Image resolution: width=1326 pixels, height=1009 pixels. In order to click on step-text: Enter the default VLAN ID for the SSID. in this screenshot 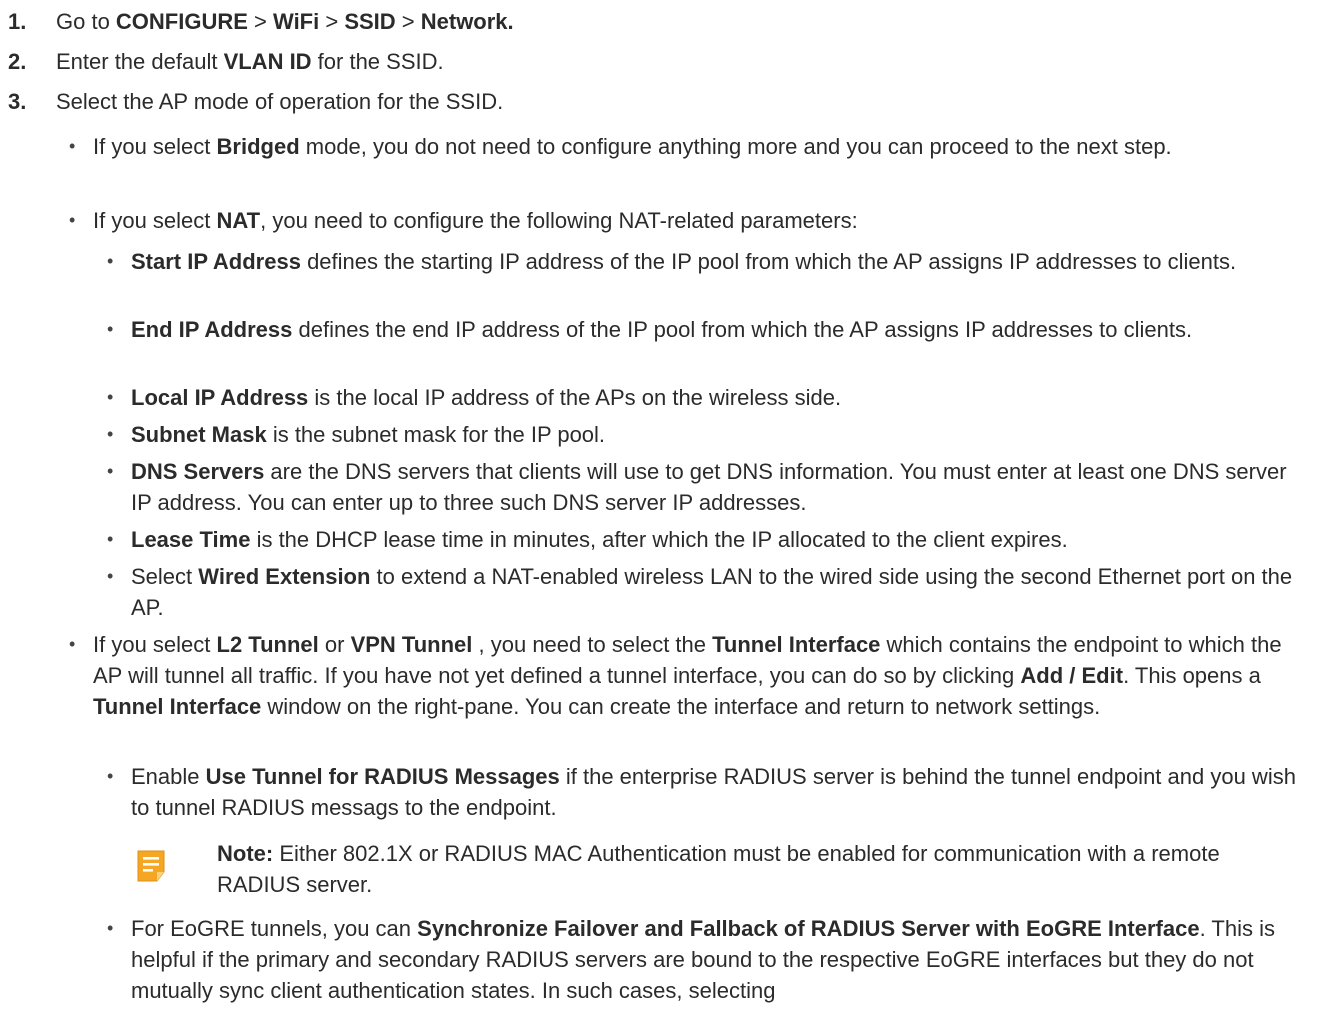, I will do `click(250, 61)`.